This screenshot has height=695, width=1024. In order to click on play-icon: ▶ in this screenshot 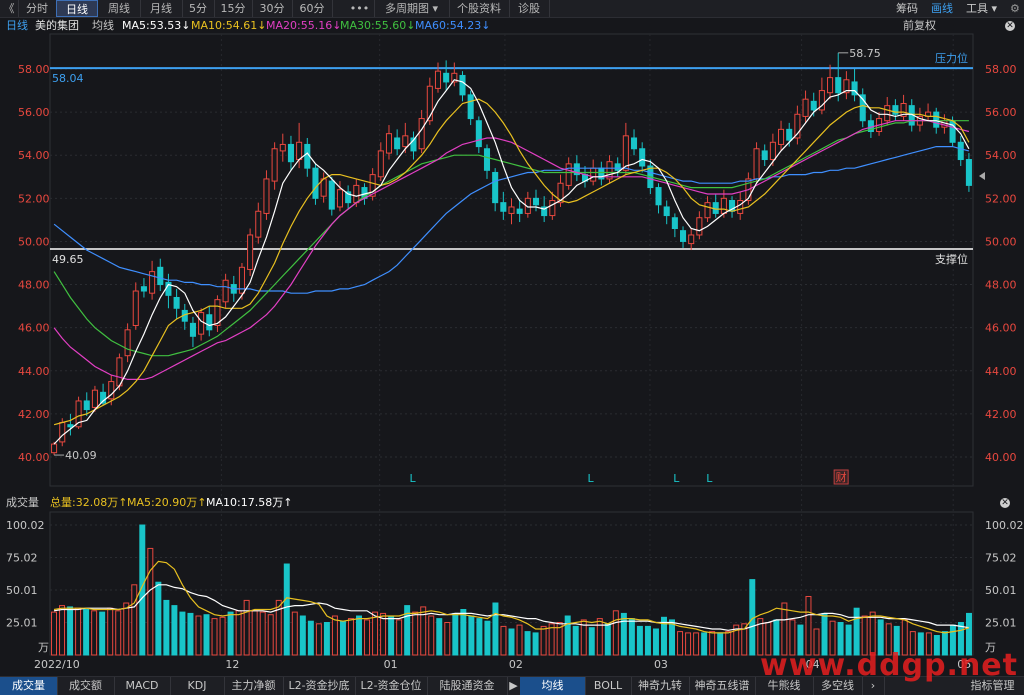, I will do `click(514, 686)`.